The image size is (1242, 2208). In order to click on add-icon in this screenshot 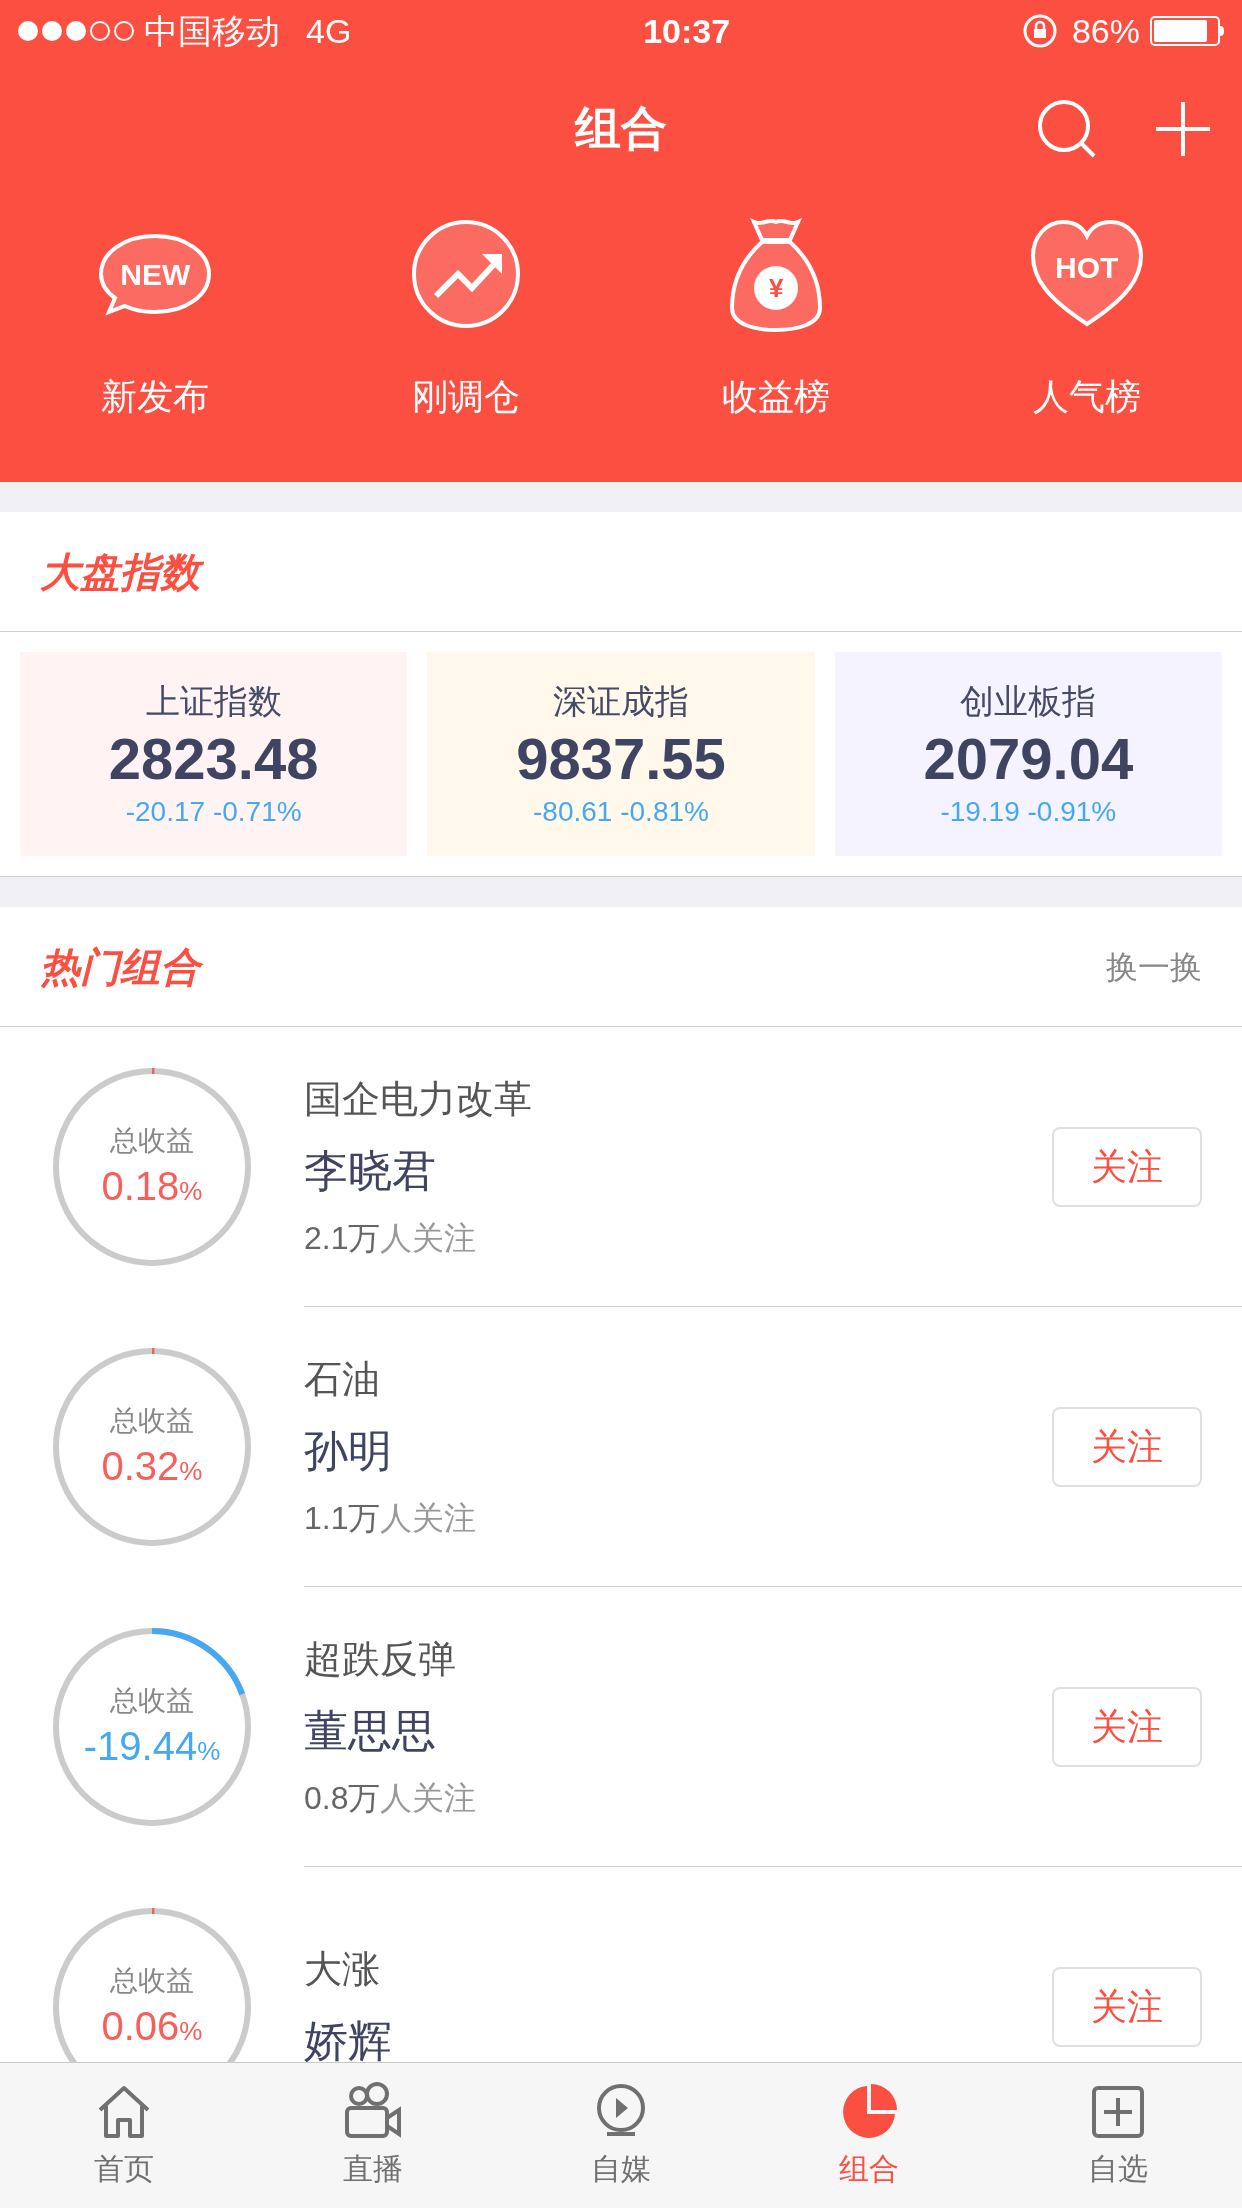, I will do `click(1183, 129)`.